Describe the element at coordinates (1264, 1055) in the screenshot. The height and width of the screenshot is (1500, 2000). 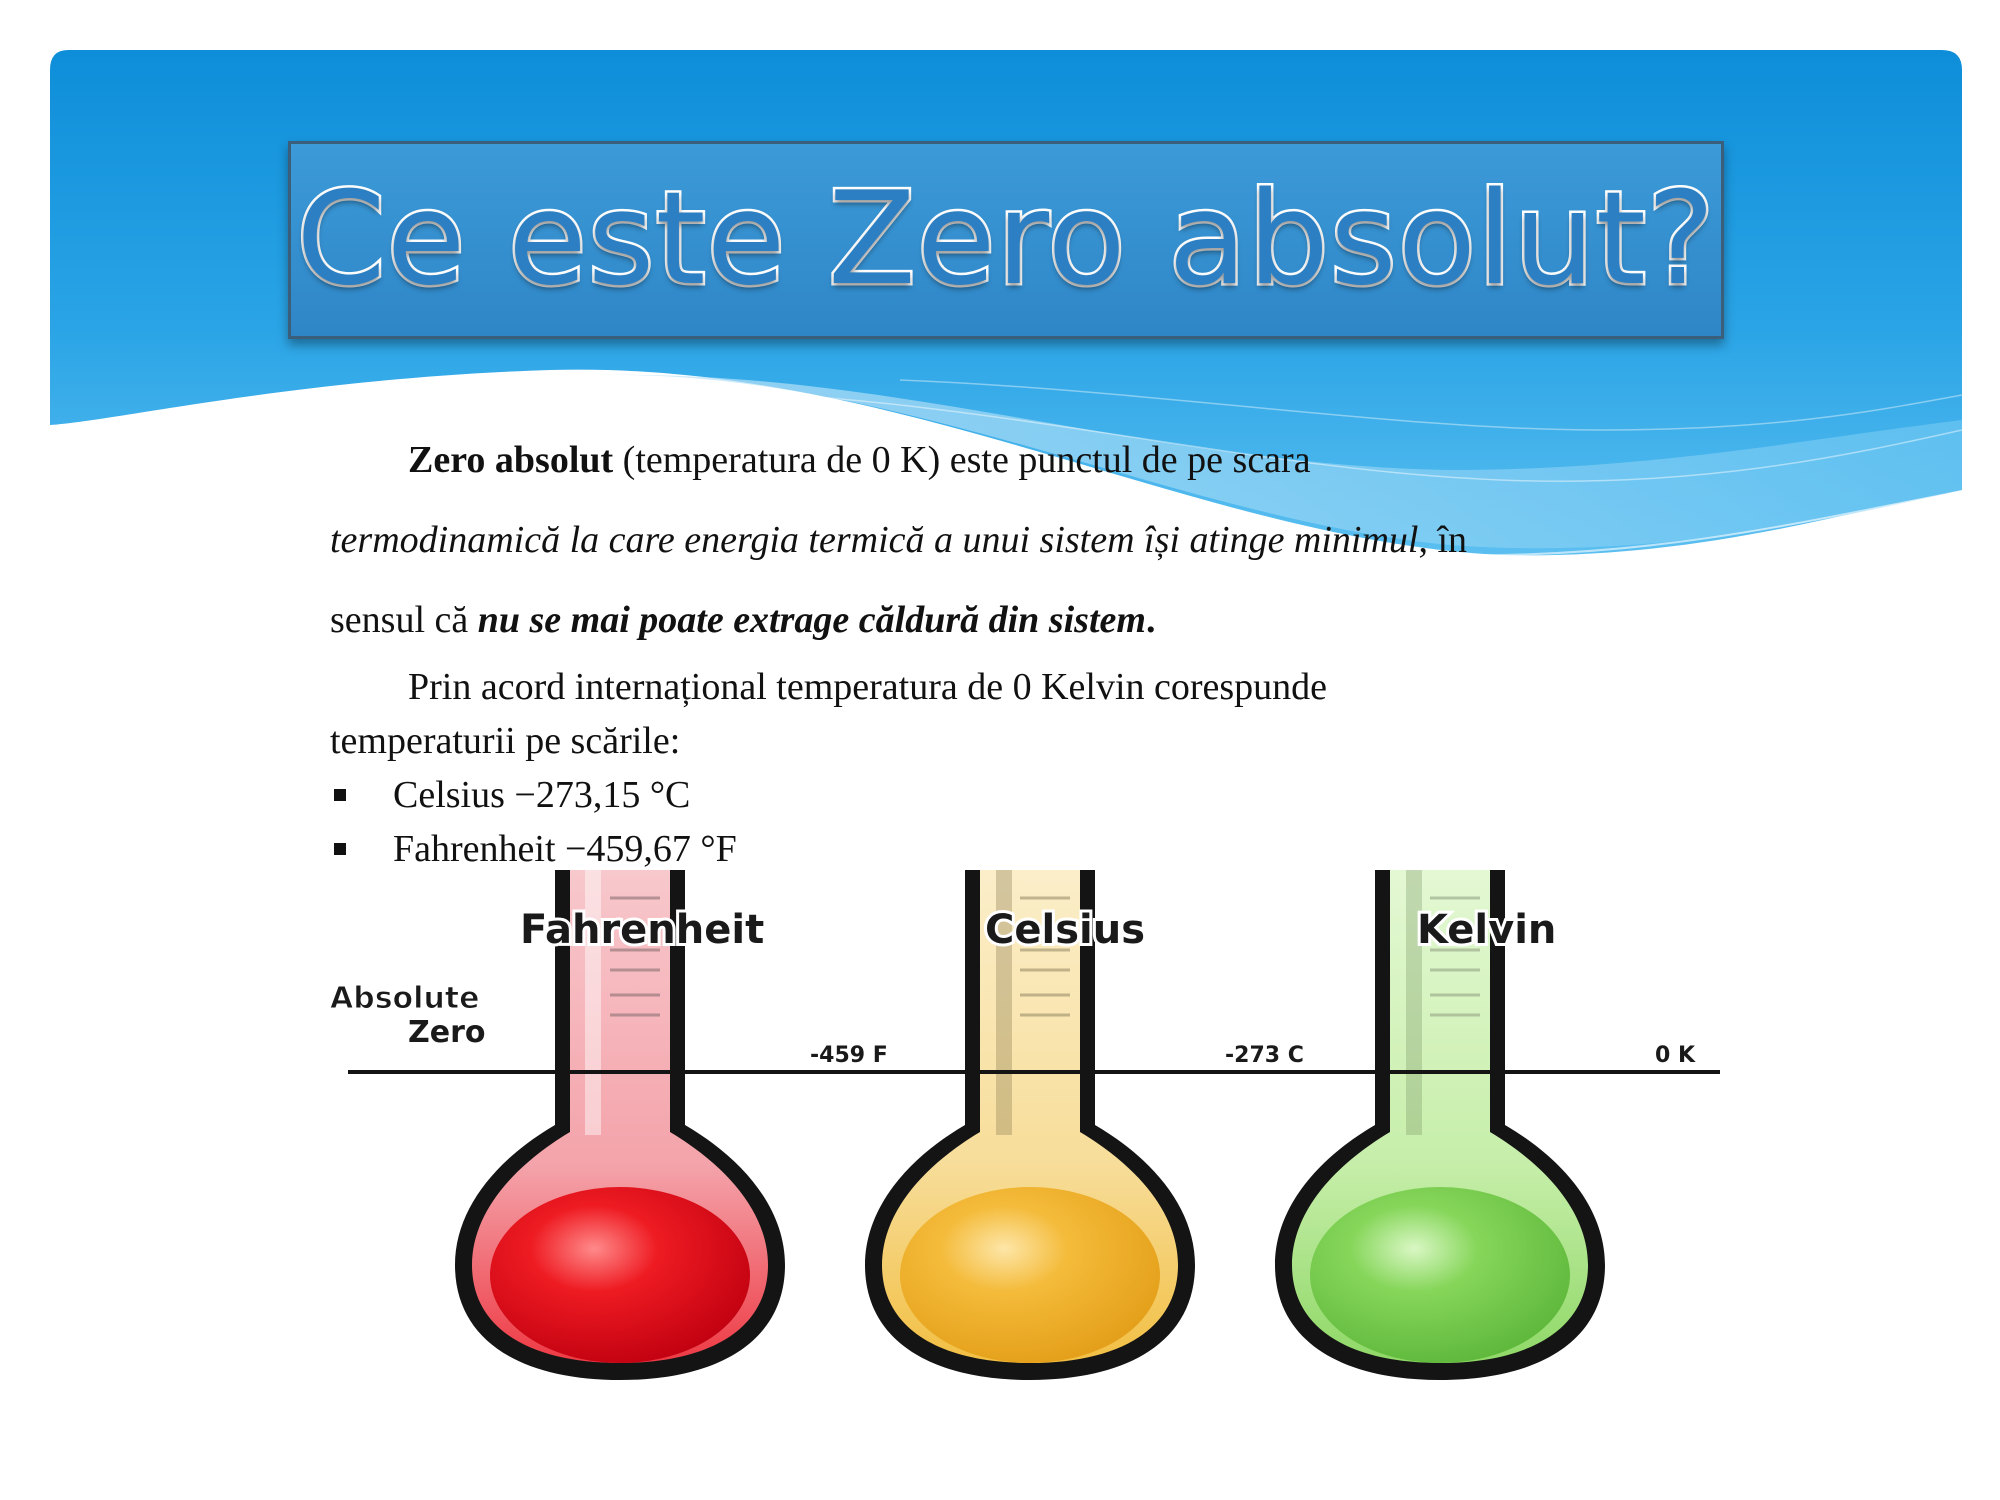
I see `value-label-celsius: -273 C` at that location.